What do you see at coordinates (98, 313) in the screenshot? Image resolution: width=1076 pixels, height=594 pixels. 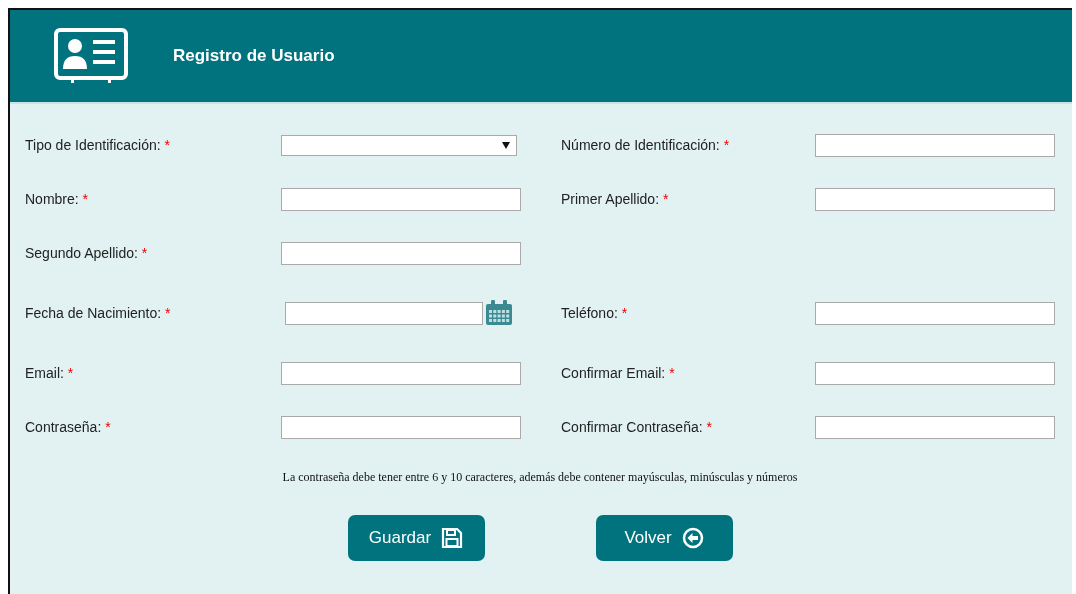 I see `field-label: Fecha de Nacimiento: *` at bounding box center [98, 313].